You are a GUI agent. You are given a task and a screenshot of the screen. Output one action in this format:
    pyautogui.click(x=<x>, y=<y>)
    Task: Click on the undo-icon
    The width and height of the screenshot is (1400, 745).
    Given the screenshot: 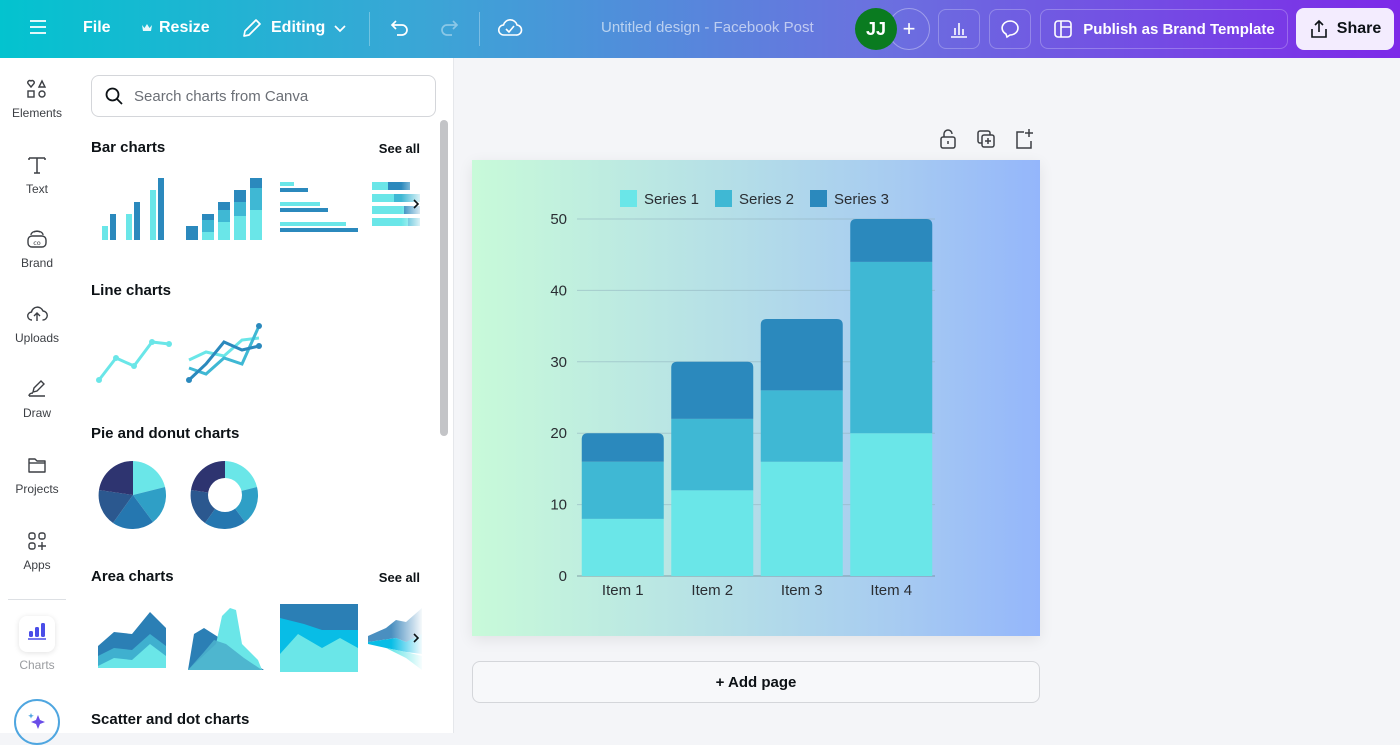 What is the action you would take?
    pyautogui.click(x=399, y=28)
    